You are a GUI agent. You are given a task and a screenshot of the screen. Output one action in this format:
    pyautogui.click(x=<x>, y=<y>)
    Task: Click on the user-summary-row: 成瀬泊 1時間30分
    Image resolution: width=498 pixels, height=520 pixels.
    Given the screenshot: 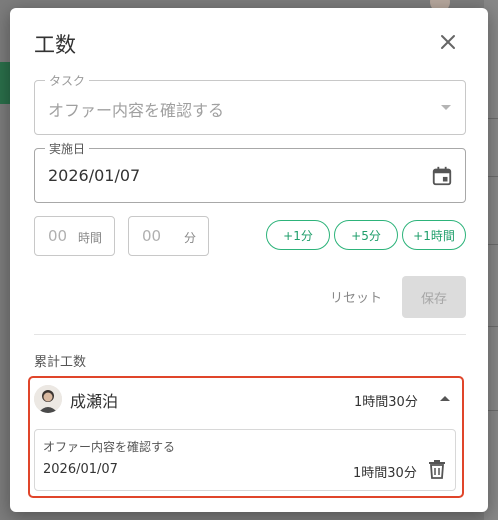 What is the action you would take?
    pyautogui.click(x=248, y=405)
    